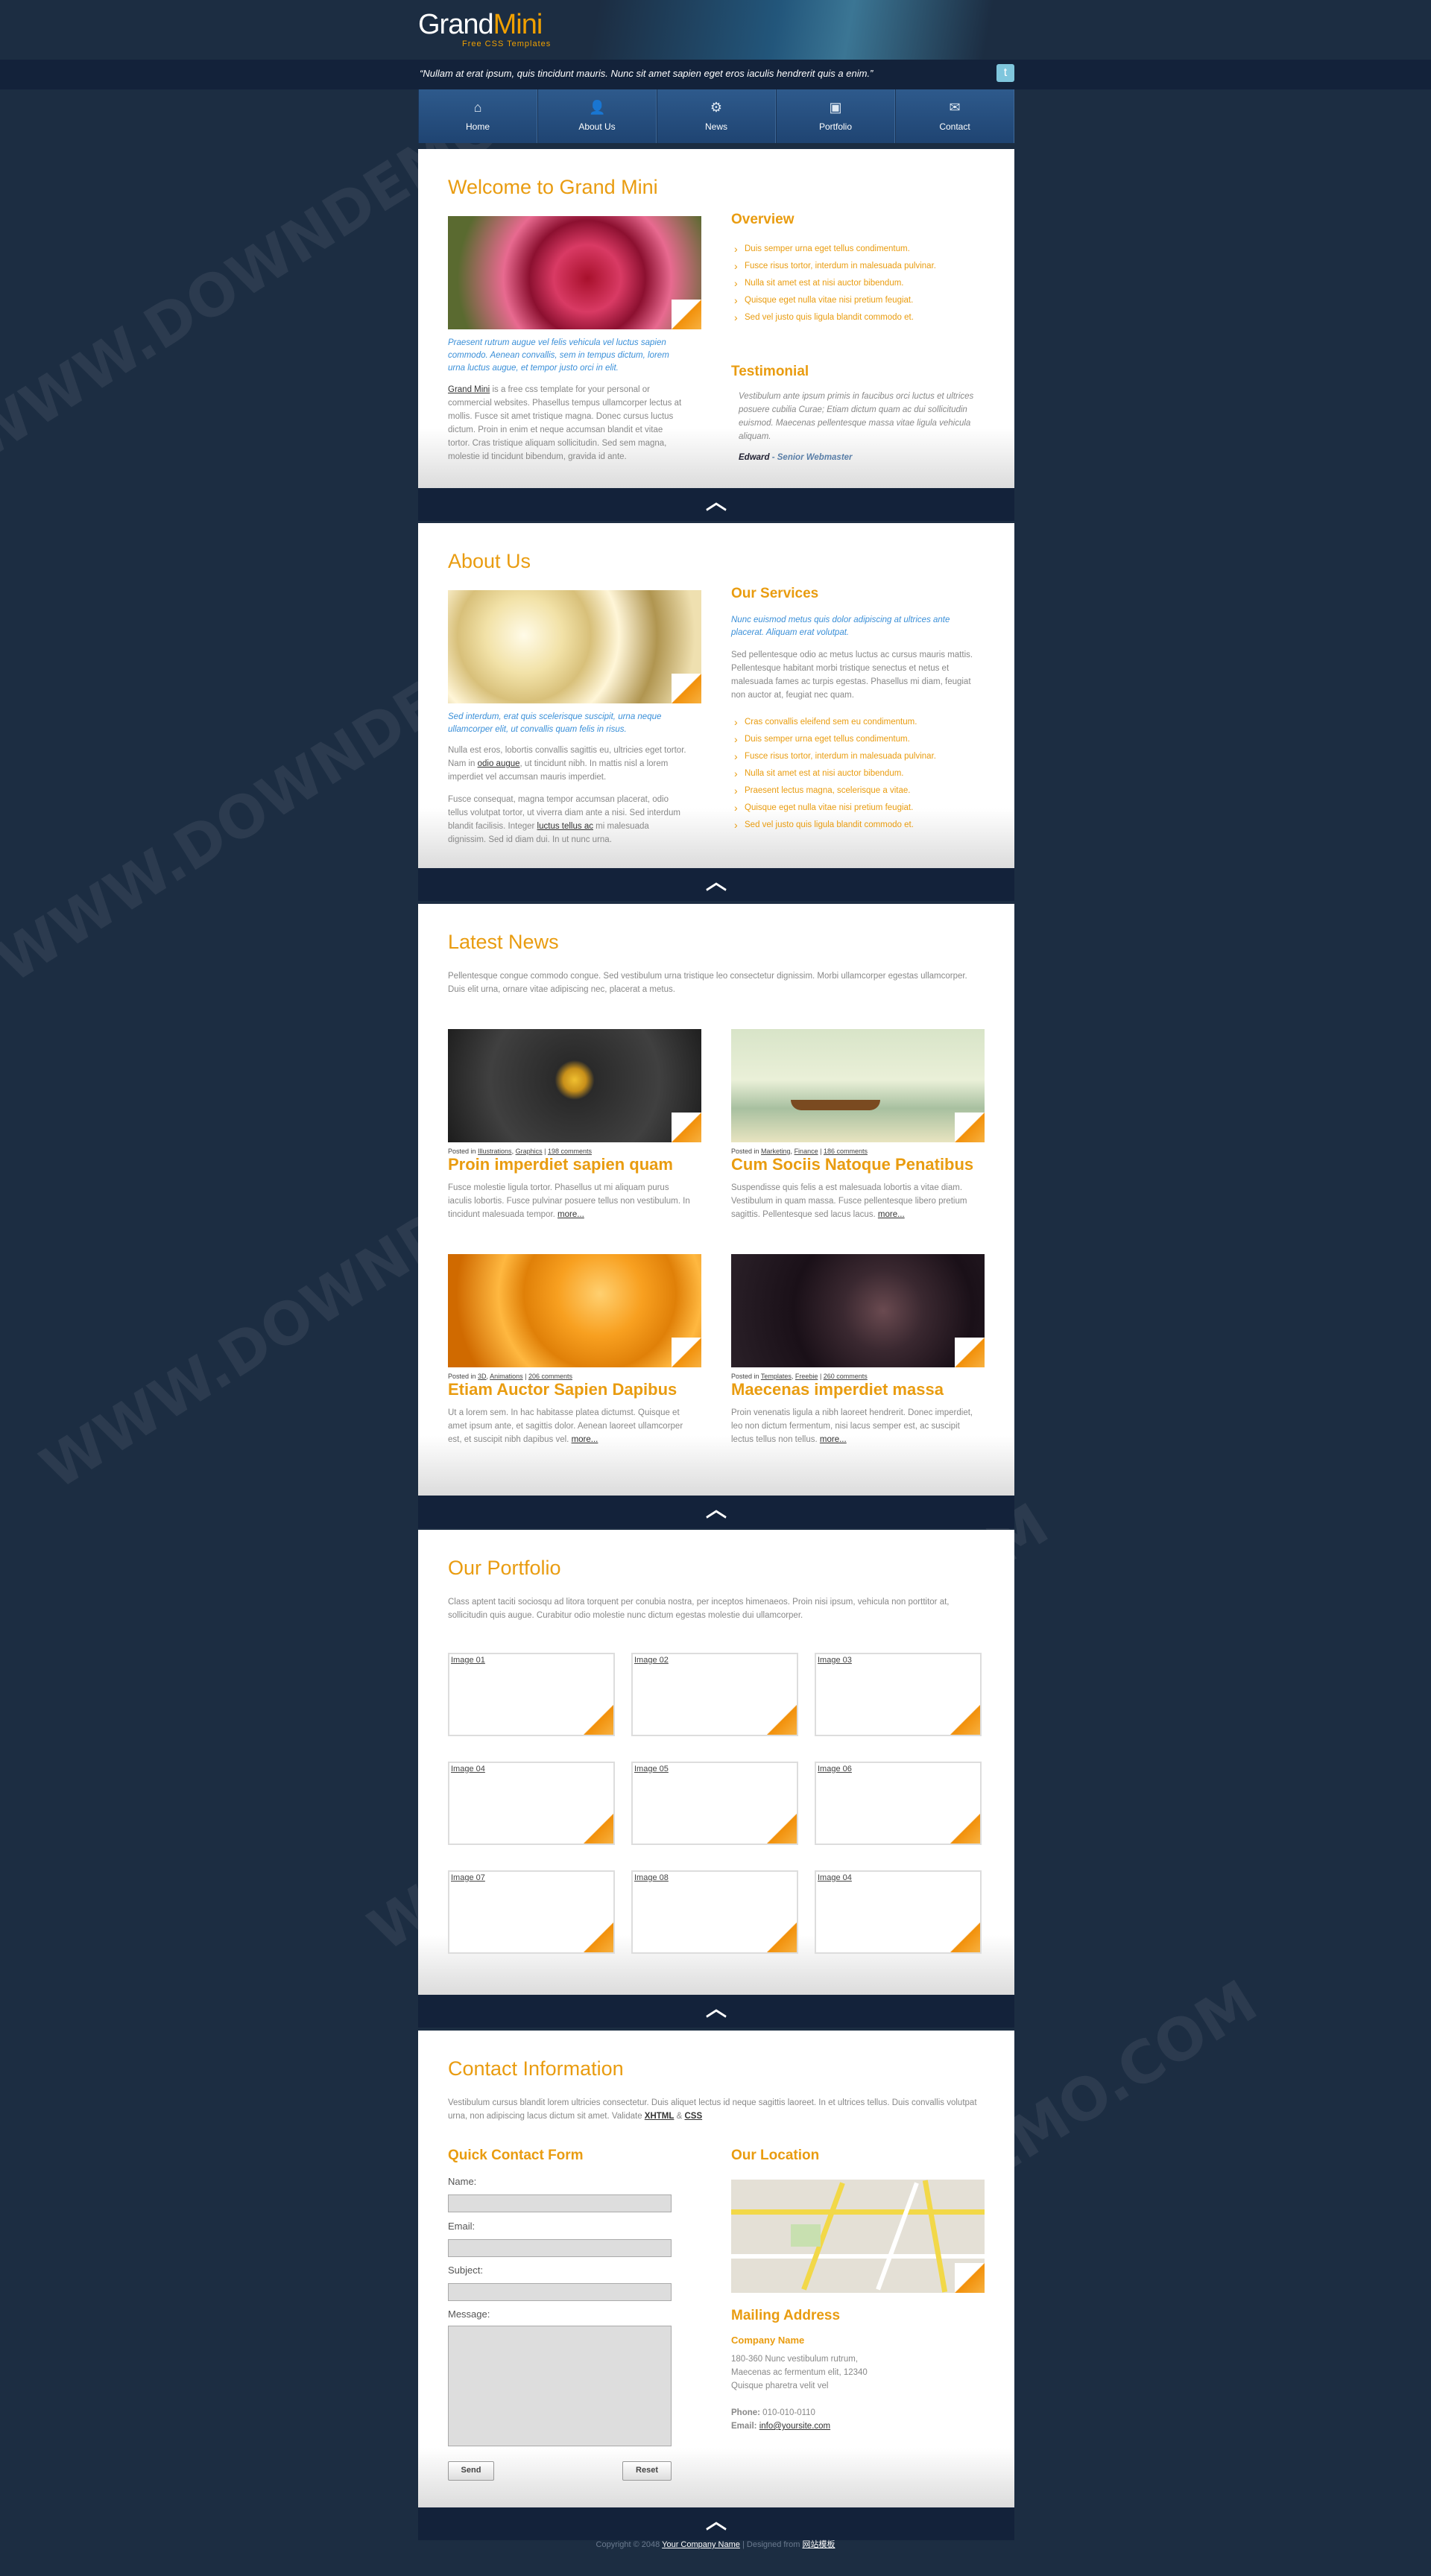 The width and height of the screenshot is (1431, 2576). What do you see at coordinates (1005, 73) in the screenshot?
I see `twitter-icon: t` at bounding box center [1005, 73].